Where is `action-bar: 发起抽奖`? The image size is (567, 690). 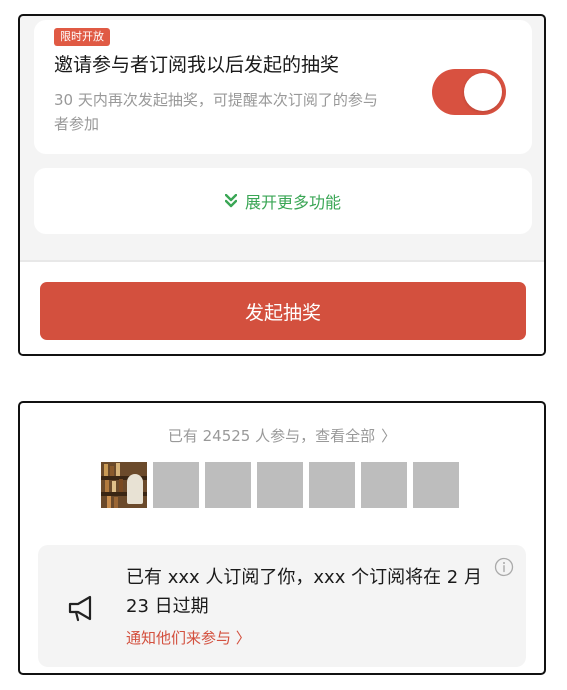 action-bar: 发起抽奖 is located at coordinates (282, 308).